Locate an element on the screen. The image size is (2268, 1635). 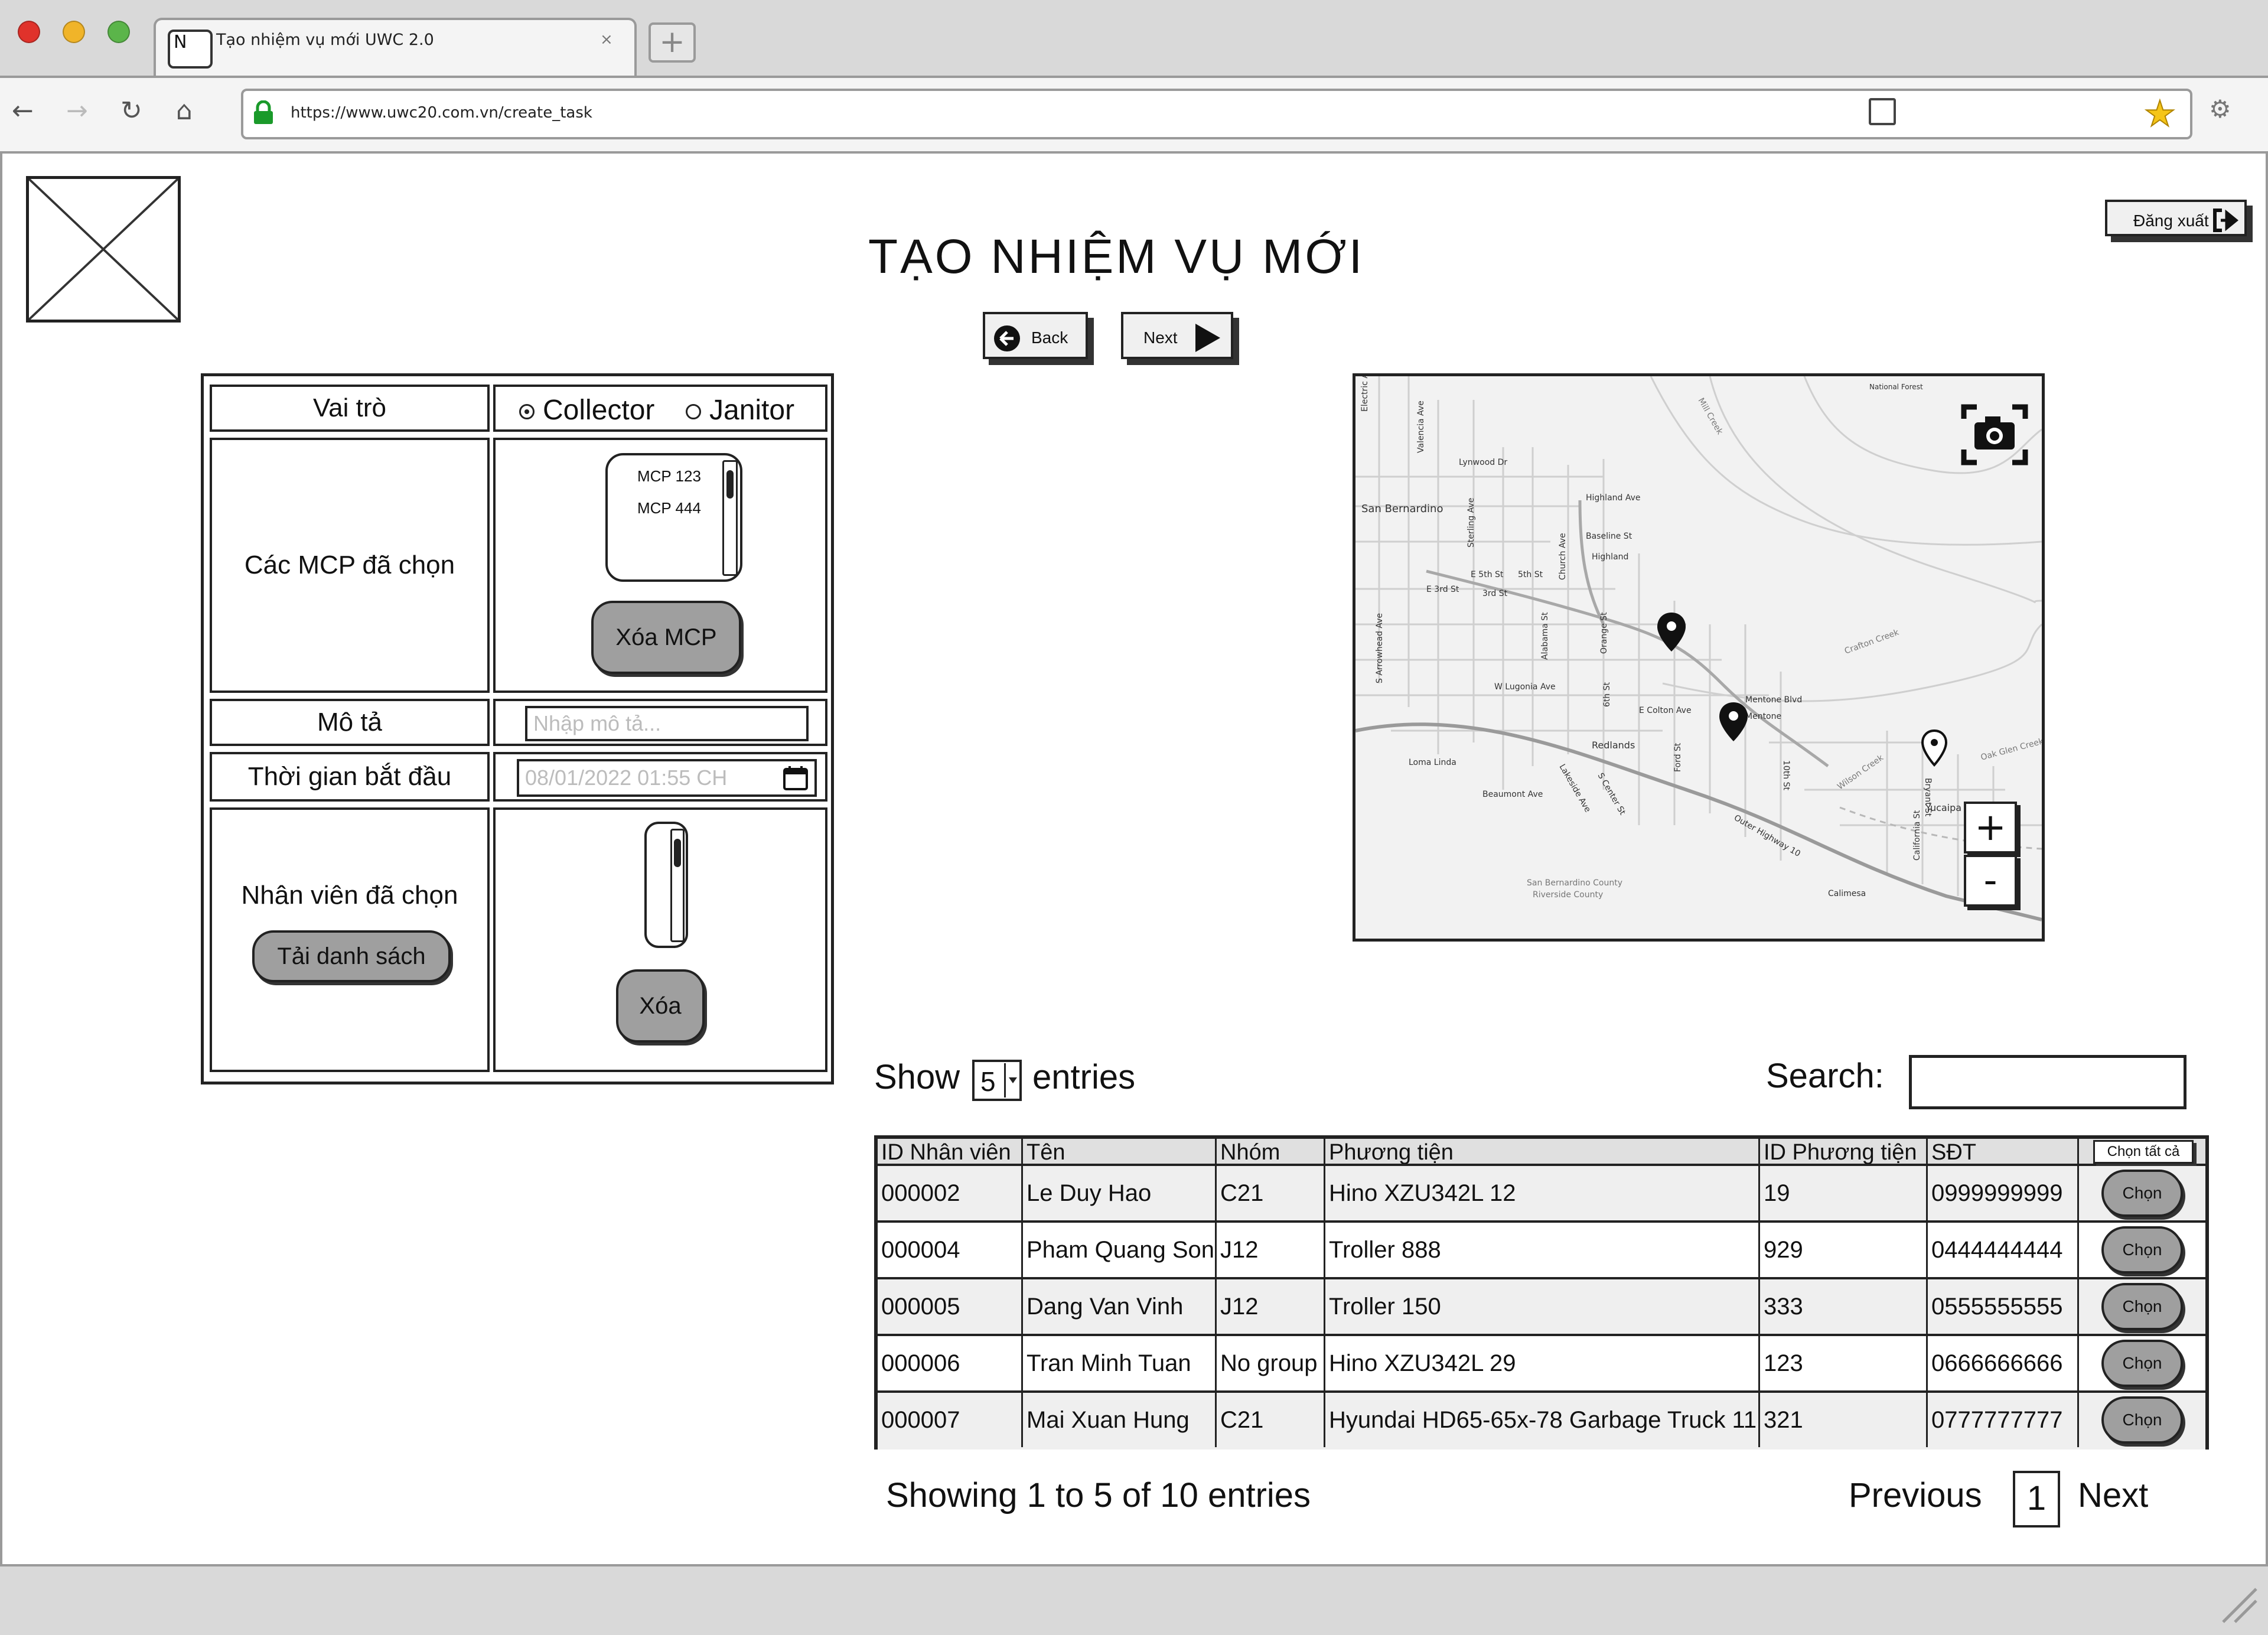
staff-listbox is located at coordinates (666, 885).